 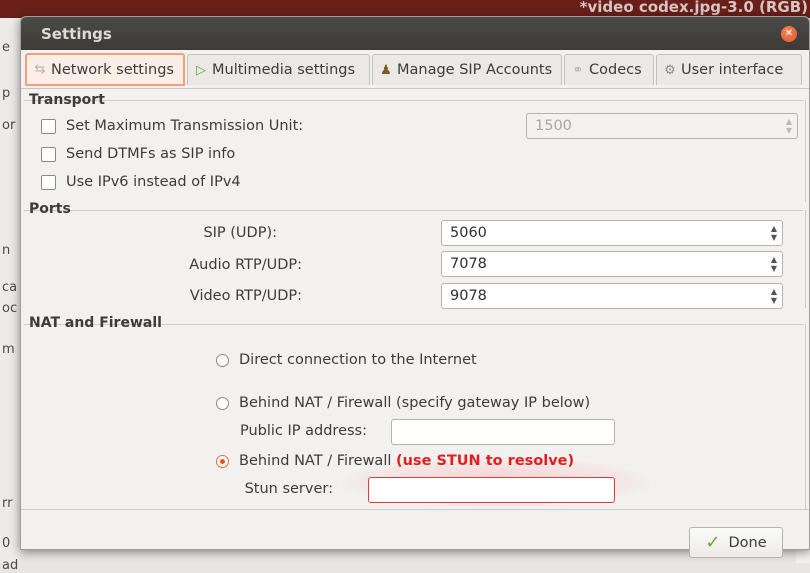 What do you see at coordinates (9, 125) in the screenshot?
I see `background-text: or` at bounding box center [9, 125].